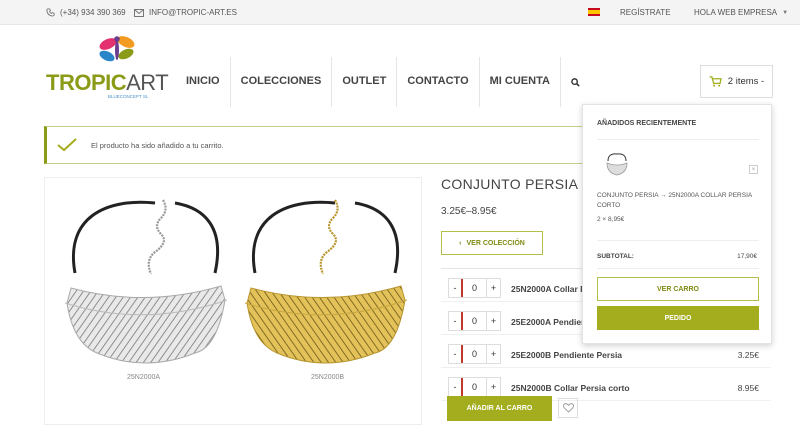 This screenshot has width=800, height=426. What do you see at coordinates (93, 12) in the screenshot?
I see `phone-number: (+34) 934 390 369` at bounding box center [93, 12].